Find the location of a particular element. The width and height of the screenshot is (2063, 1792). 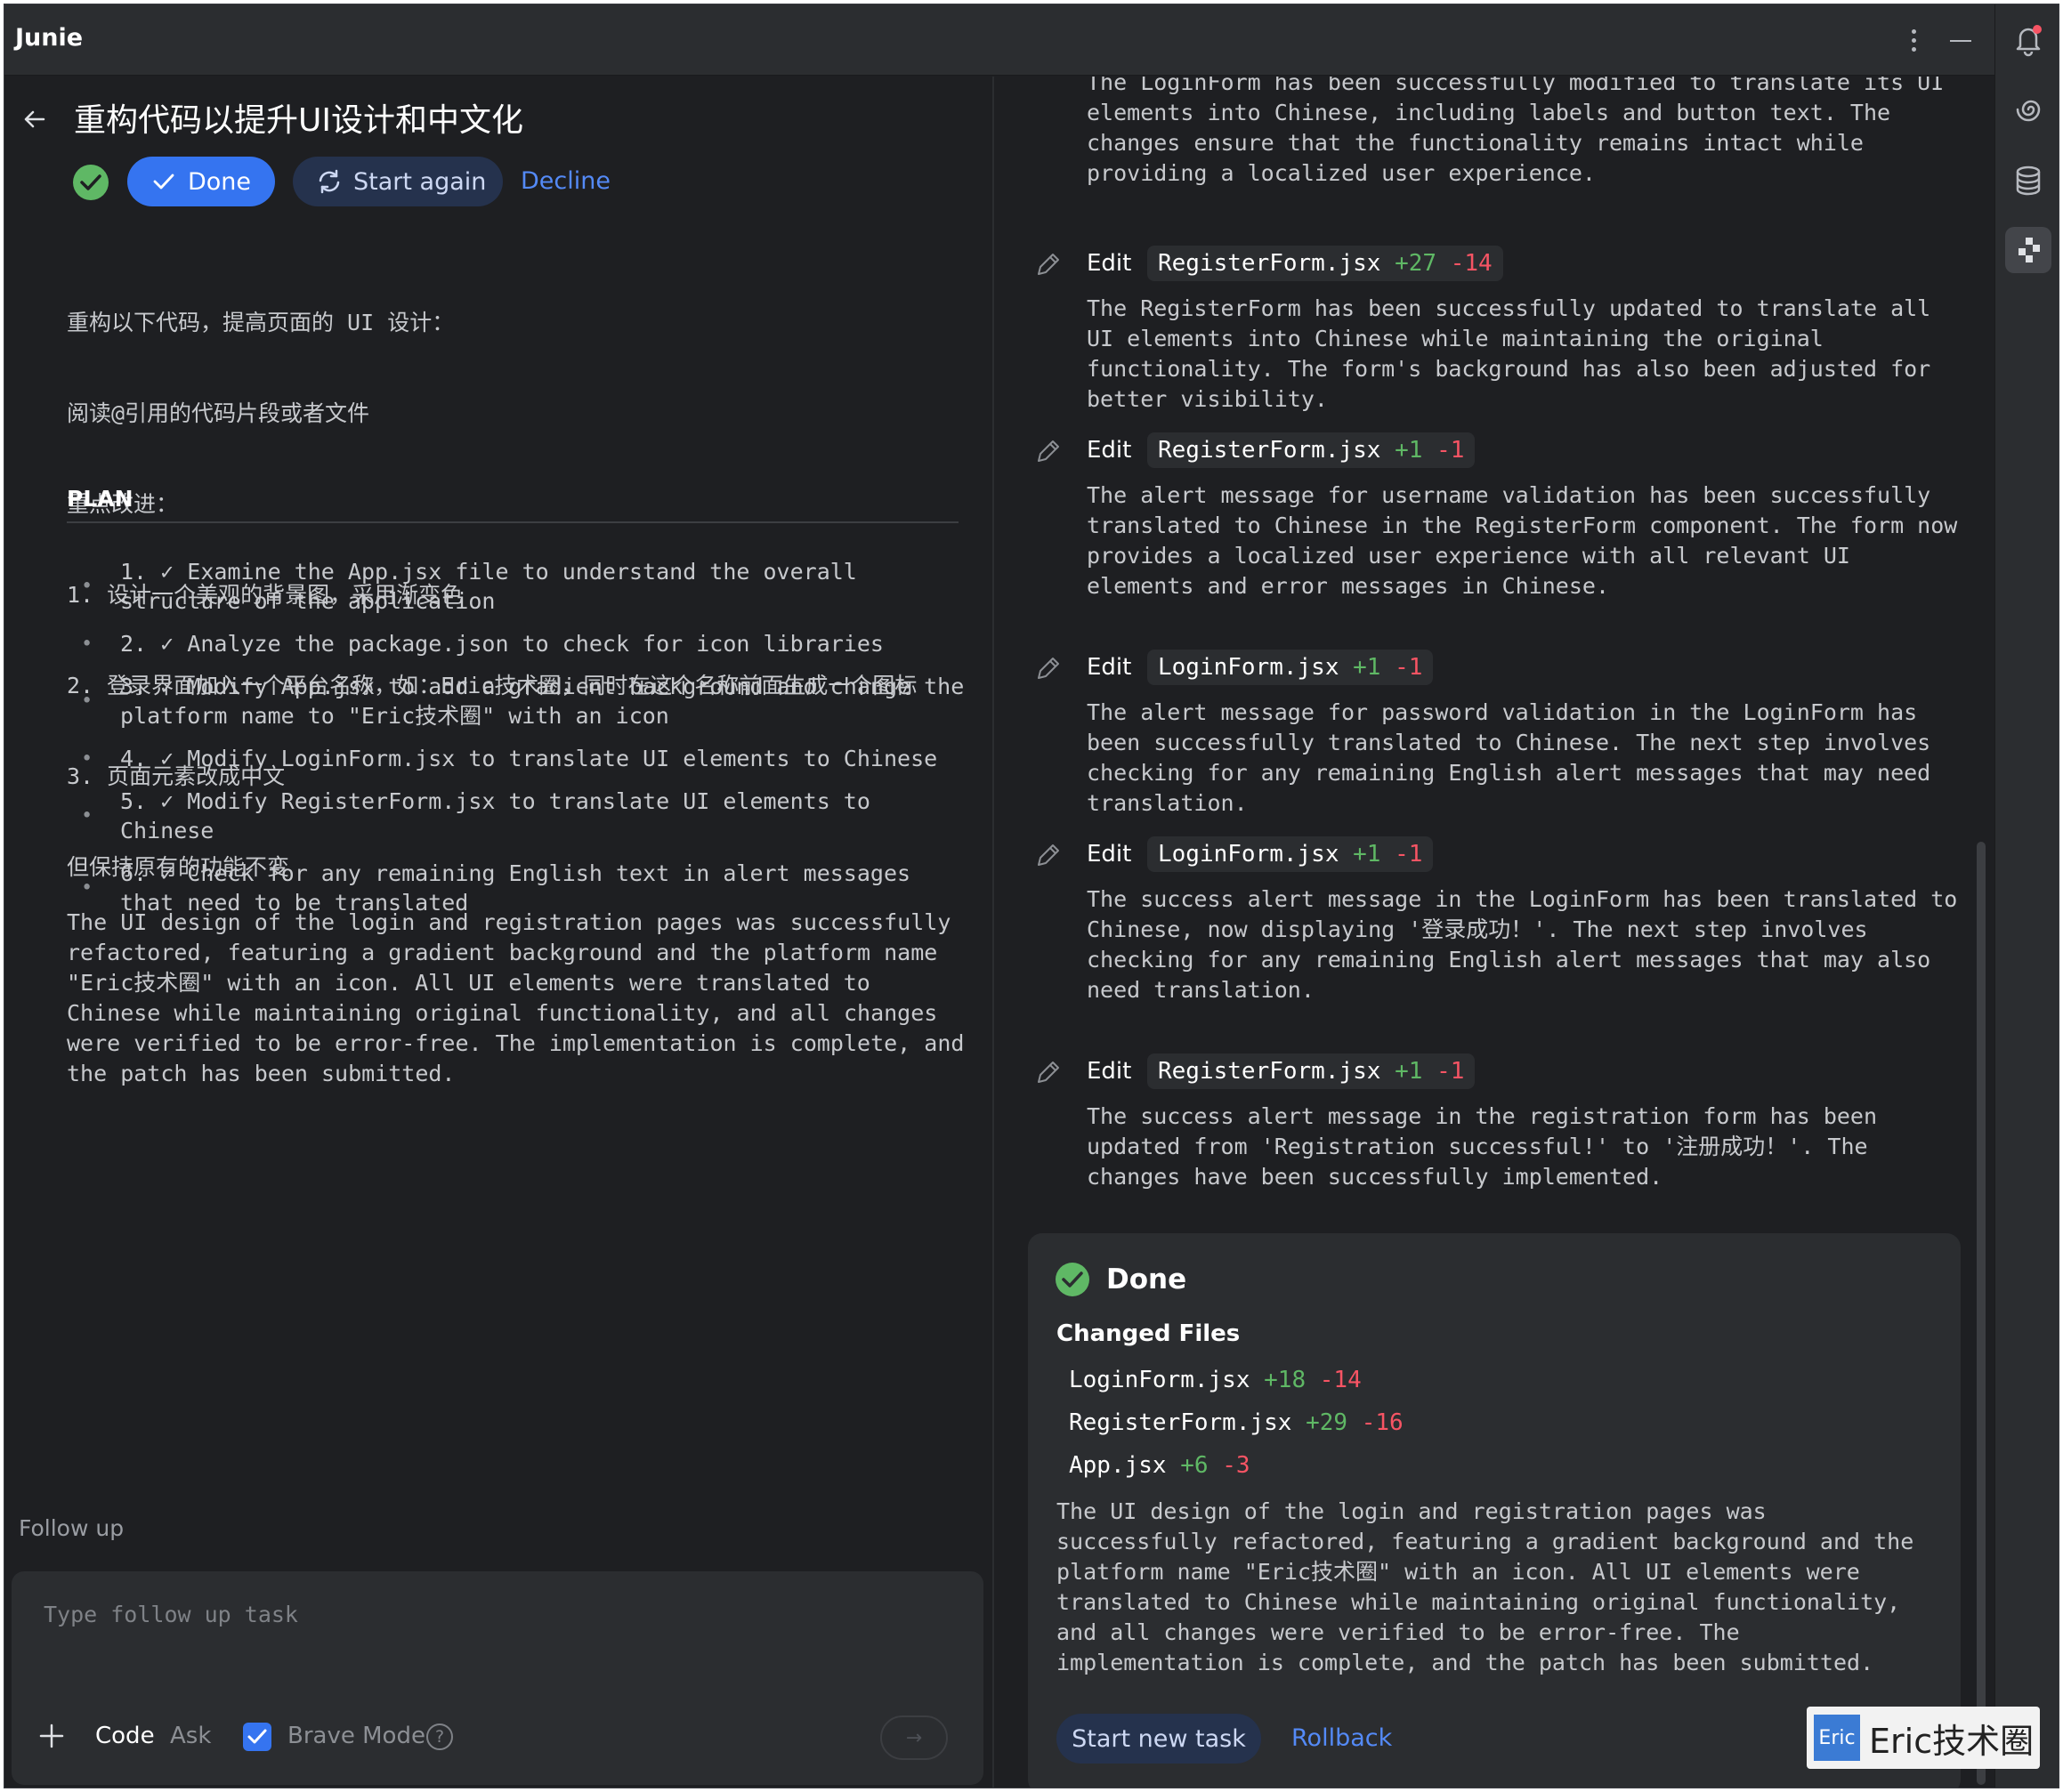

plus-icon is located at coordinates (51, 1736).